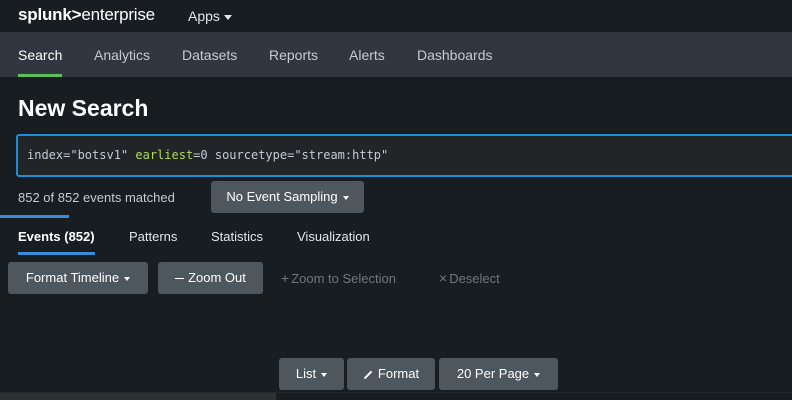  I want to click on list-view-dropdown: List, so click(311, 374).